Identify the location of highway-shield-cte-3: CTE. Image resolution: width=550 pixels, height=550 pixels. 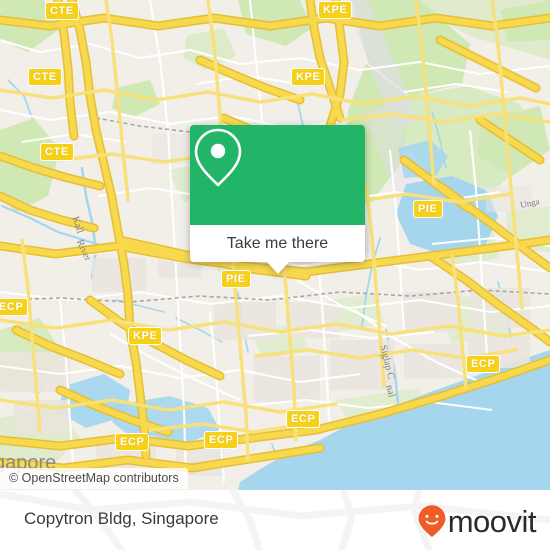
(57, 152).